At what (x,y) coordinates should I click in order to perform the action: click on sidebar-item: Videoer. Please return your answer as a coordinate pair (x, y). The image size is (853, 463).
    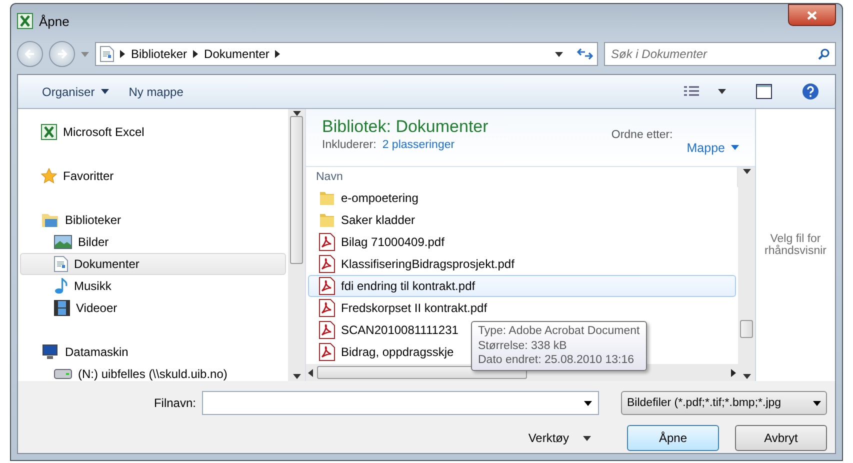
    Looking at the image, I should click on (153, 308).